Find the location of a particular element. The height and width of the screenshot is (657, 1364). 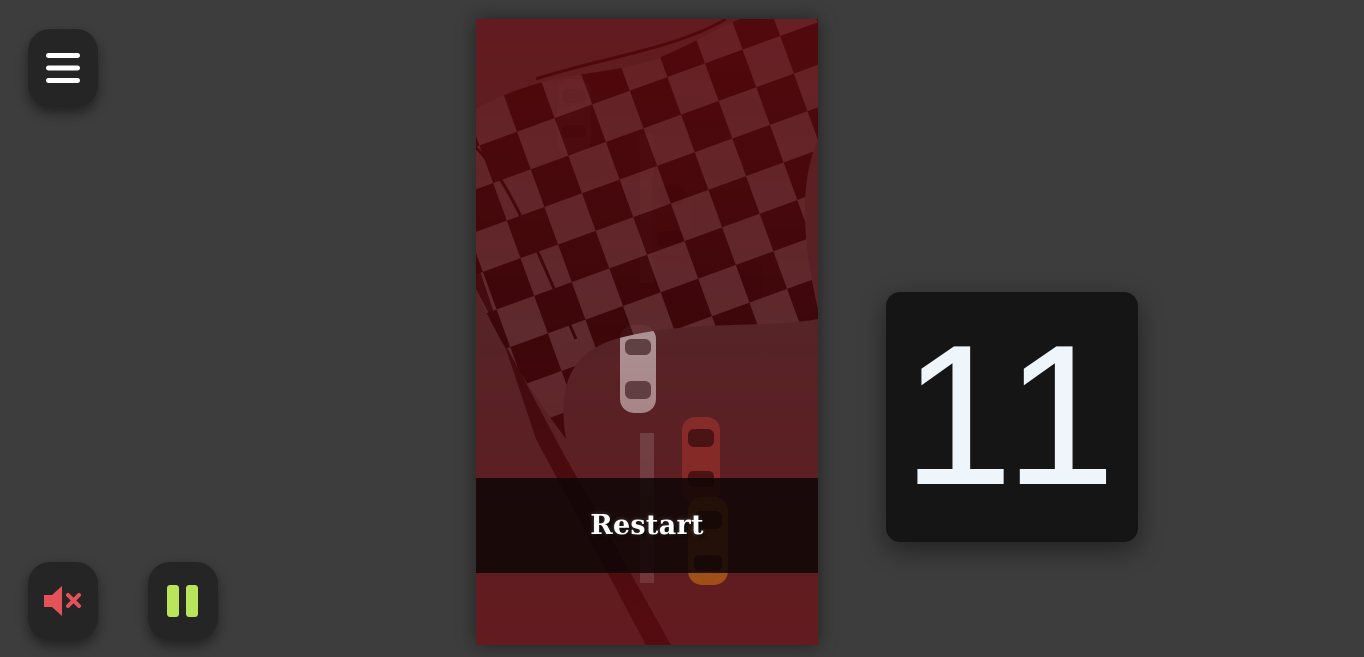

hamburger-menu-icon is located at coordinates (63, 68).